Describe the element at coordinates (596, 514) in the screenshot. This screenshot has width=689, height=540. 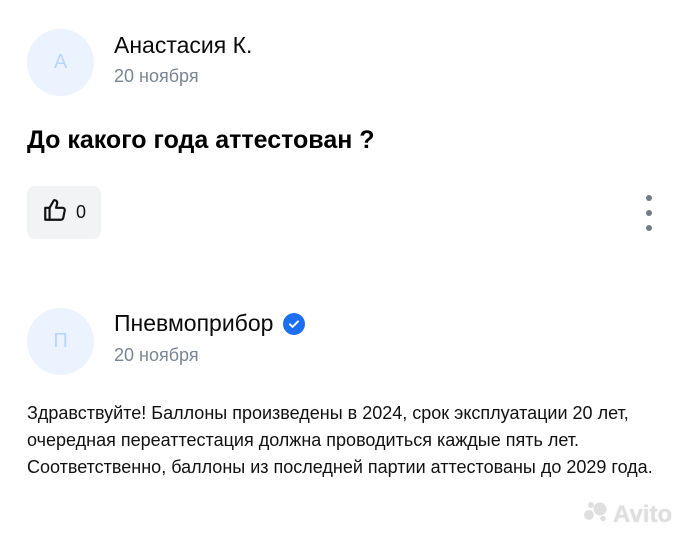
I see `avito-logo-icon` at that location.